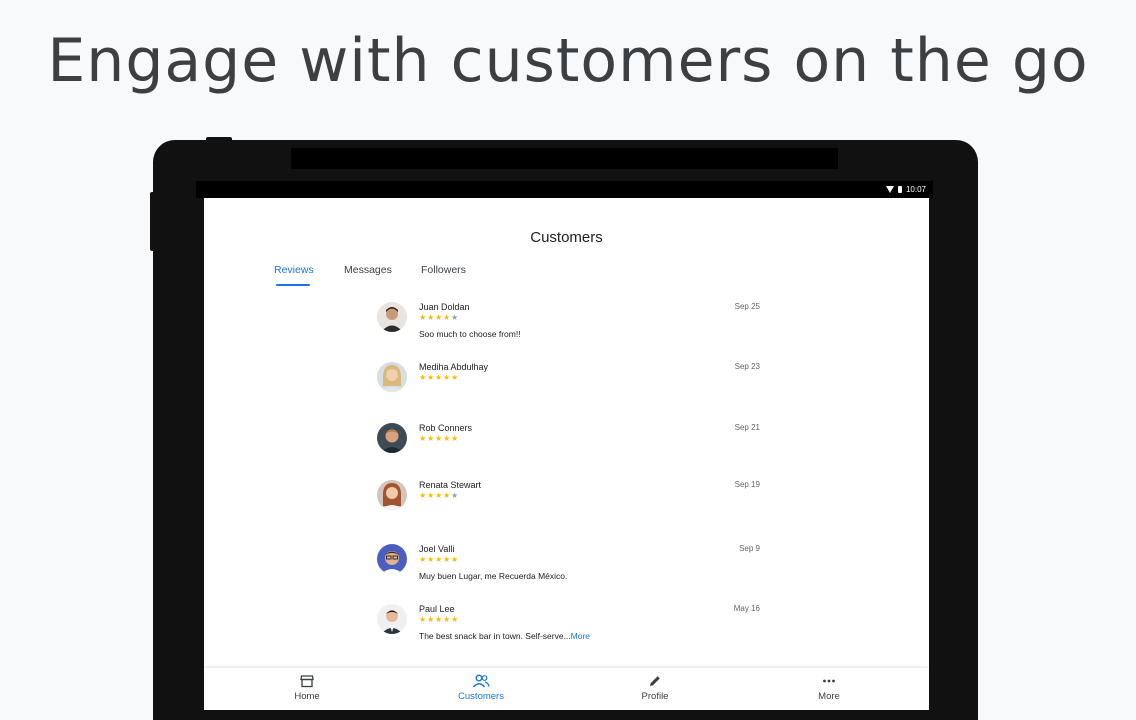 Image resolution: width=1136 pixels, height=720 pixels. I want to click on tab-messages: Messages, so click(368, 270).